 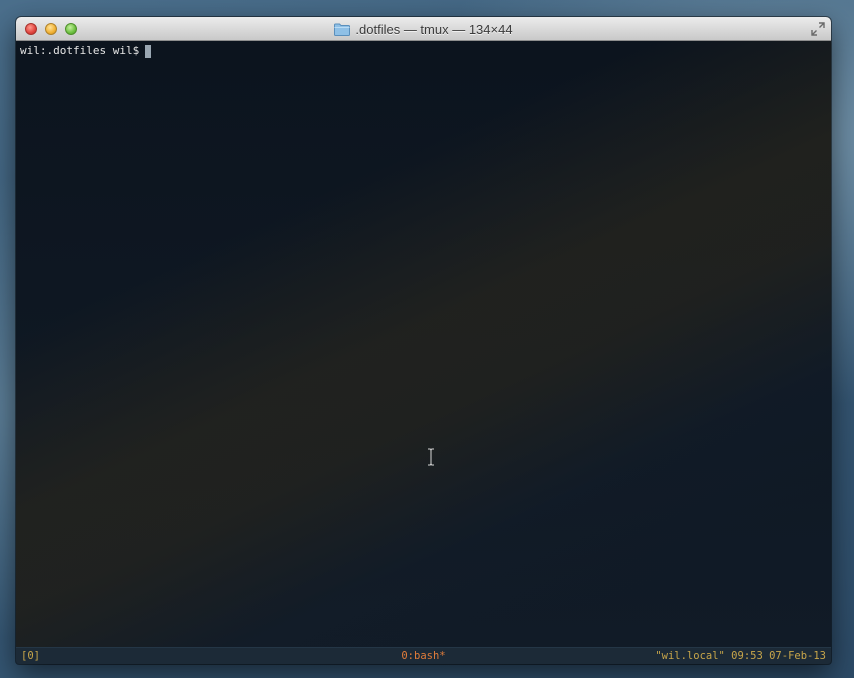 I want to click on window-titlebar: .dotfiles — tmux — 134×44, so click(x=423, y=29).